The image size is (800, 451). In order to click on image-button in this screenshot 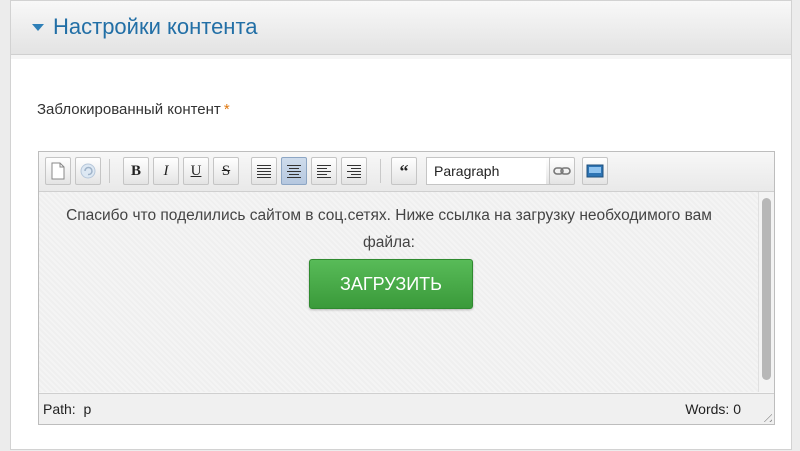, I will do `click(595, 171)`.